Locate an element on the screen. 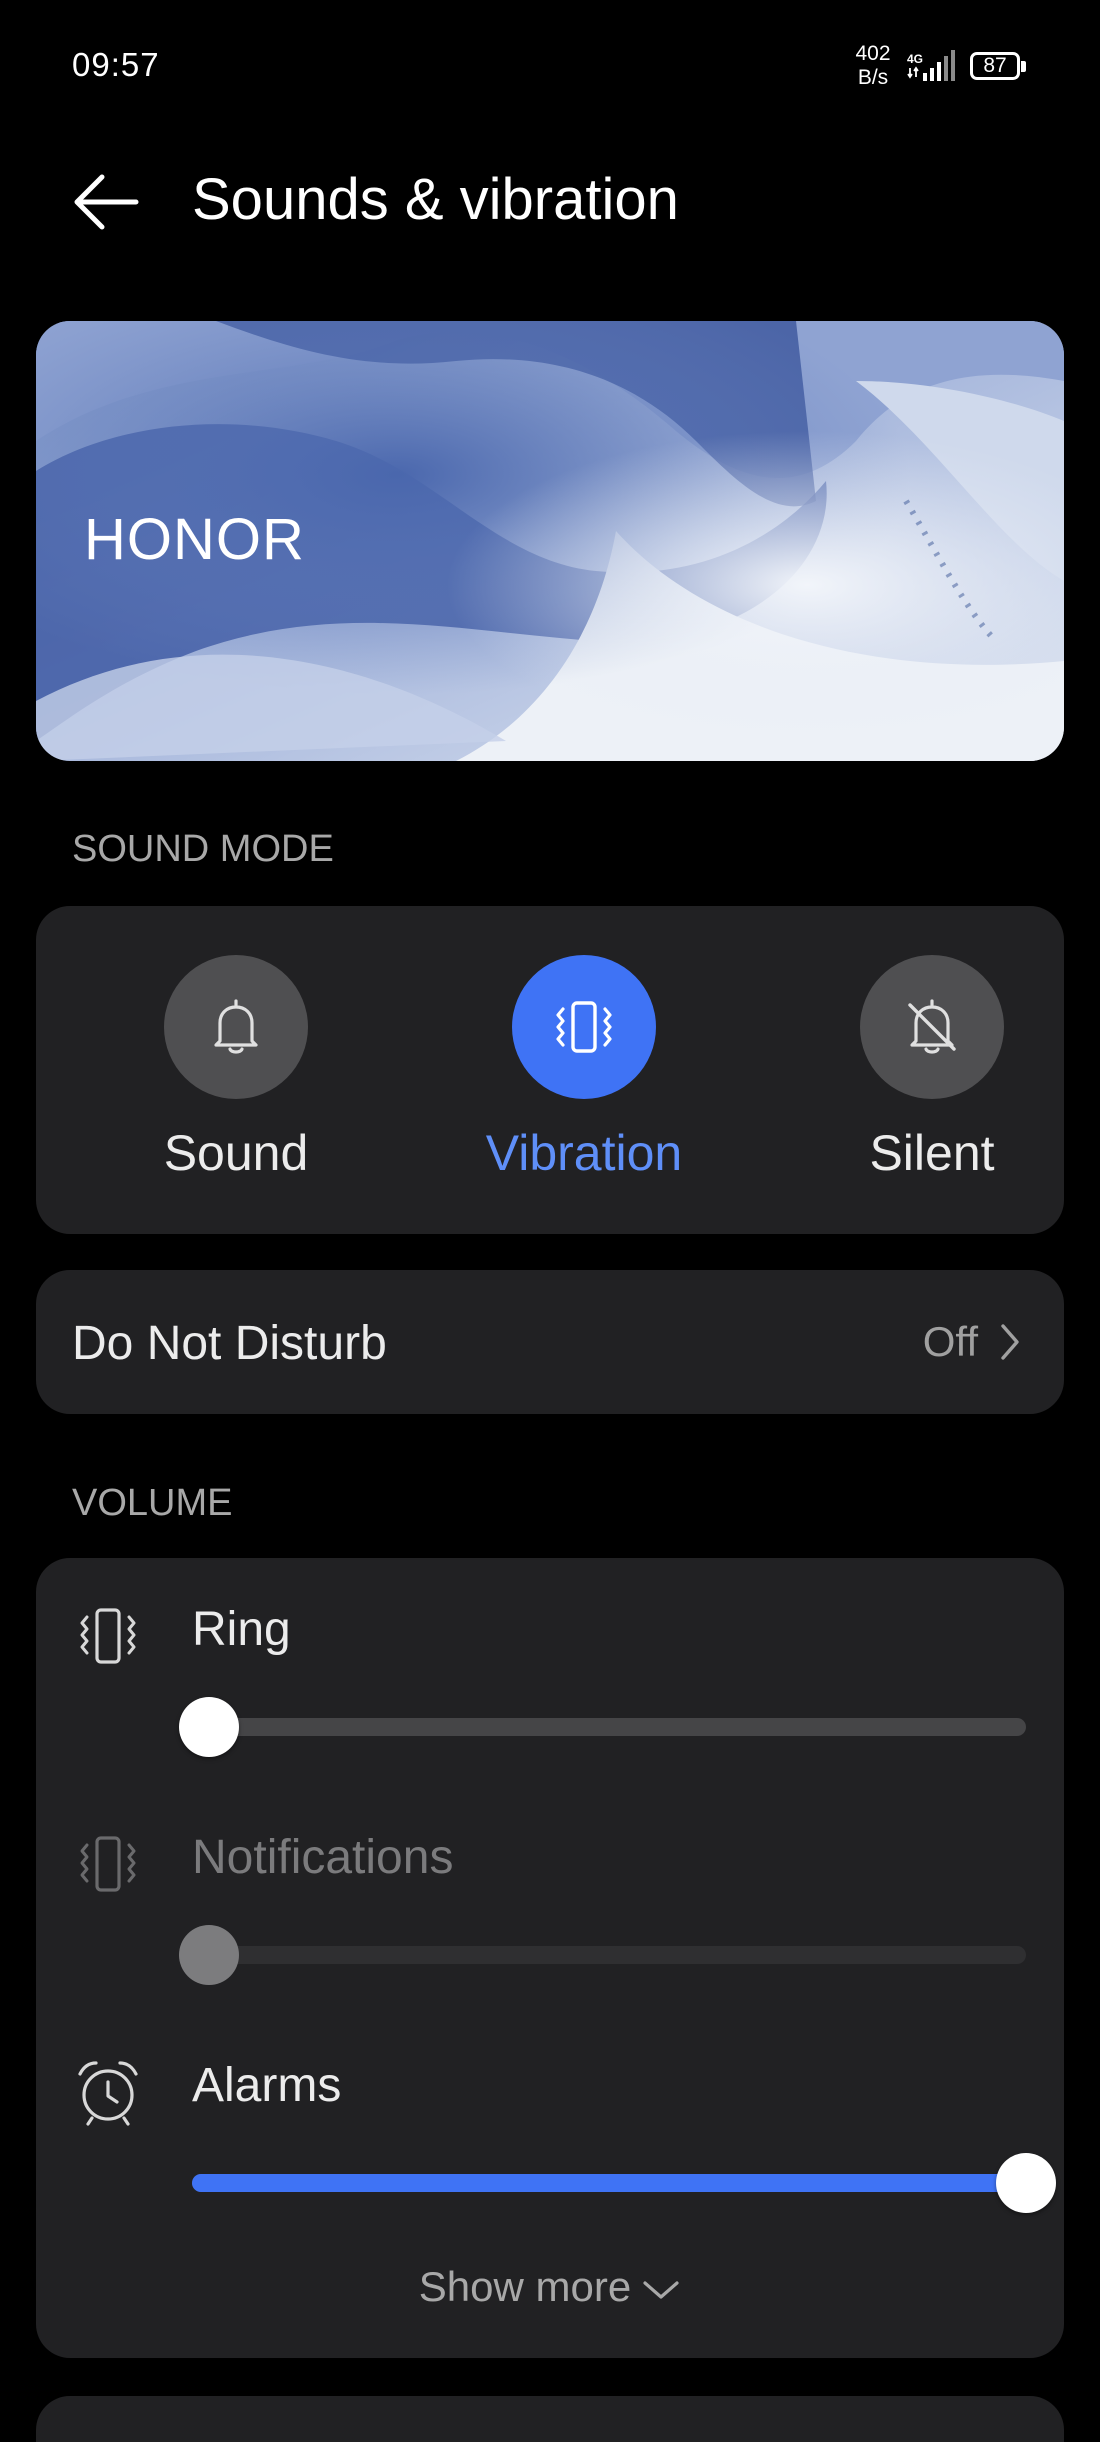 This screenshot has width=1100, height=2442. show-more-button: Show more is located at coordinates (550, 2287).